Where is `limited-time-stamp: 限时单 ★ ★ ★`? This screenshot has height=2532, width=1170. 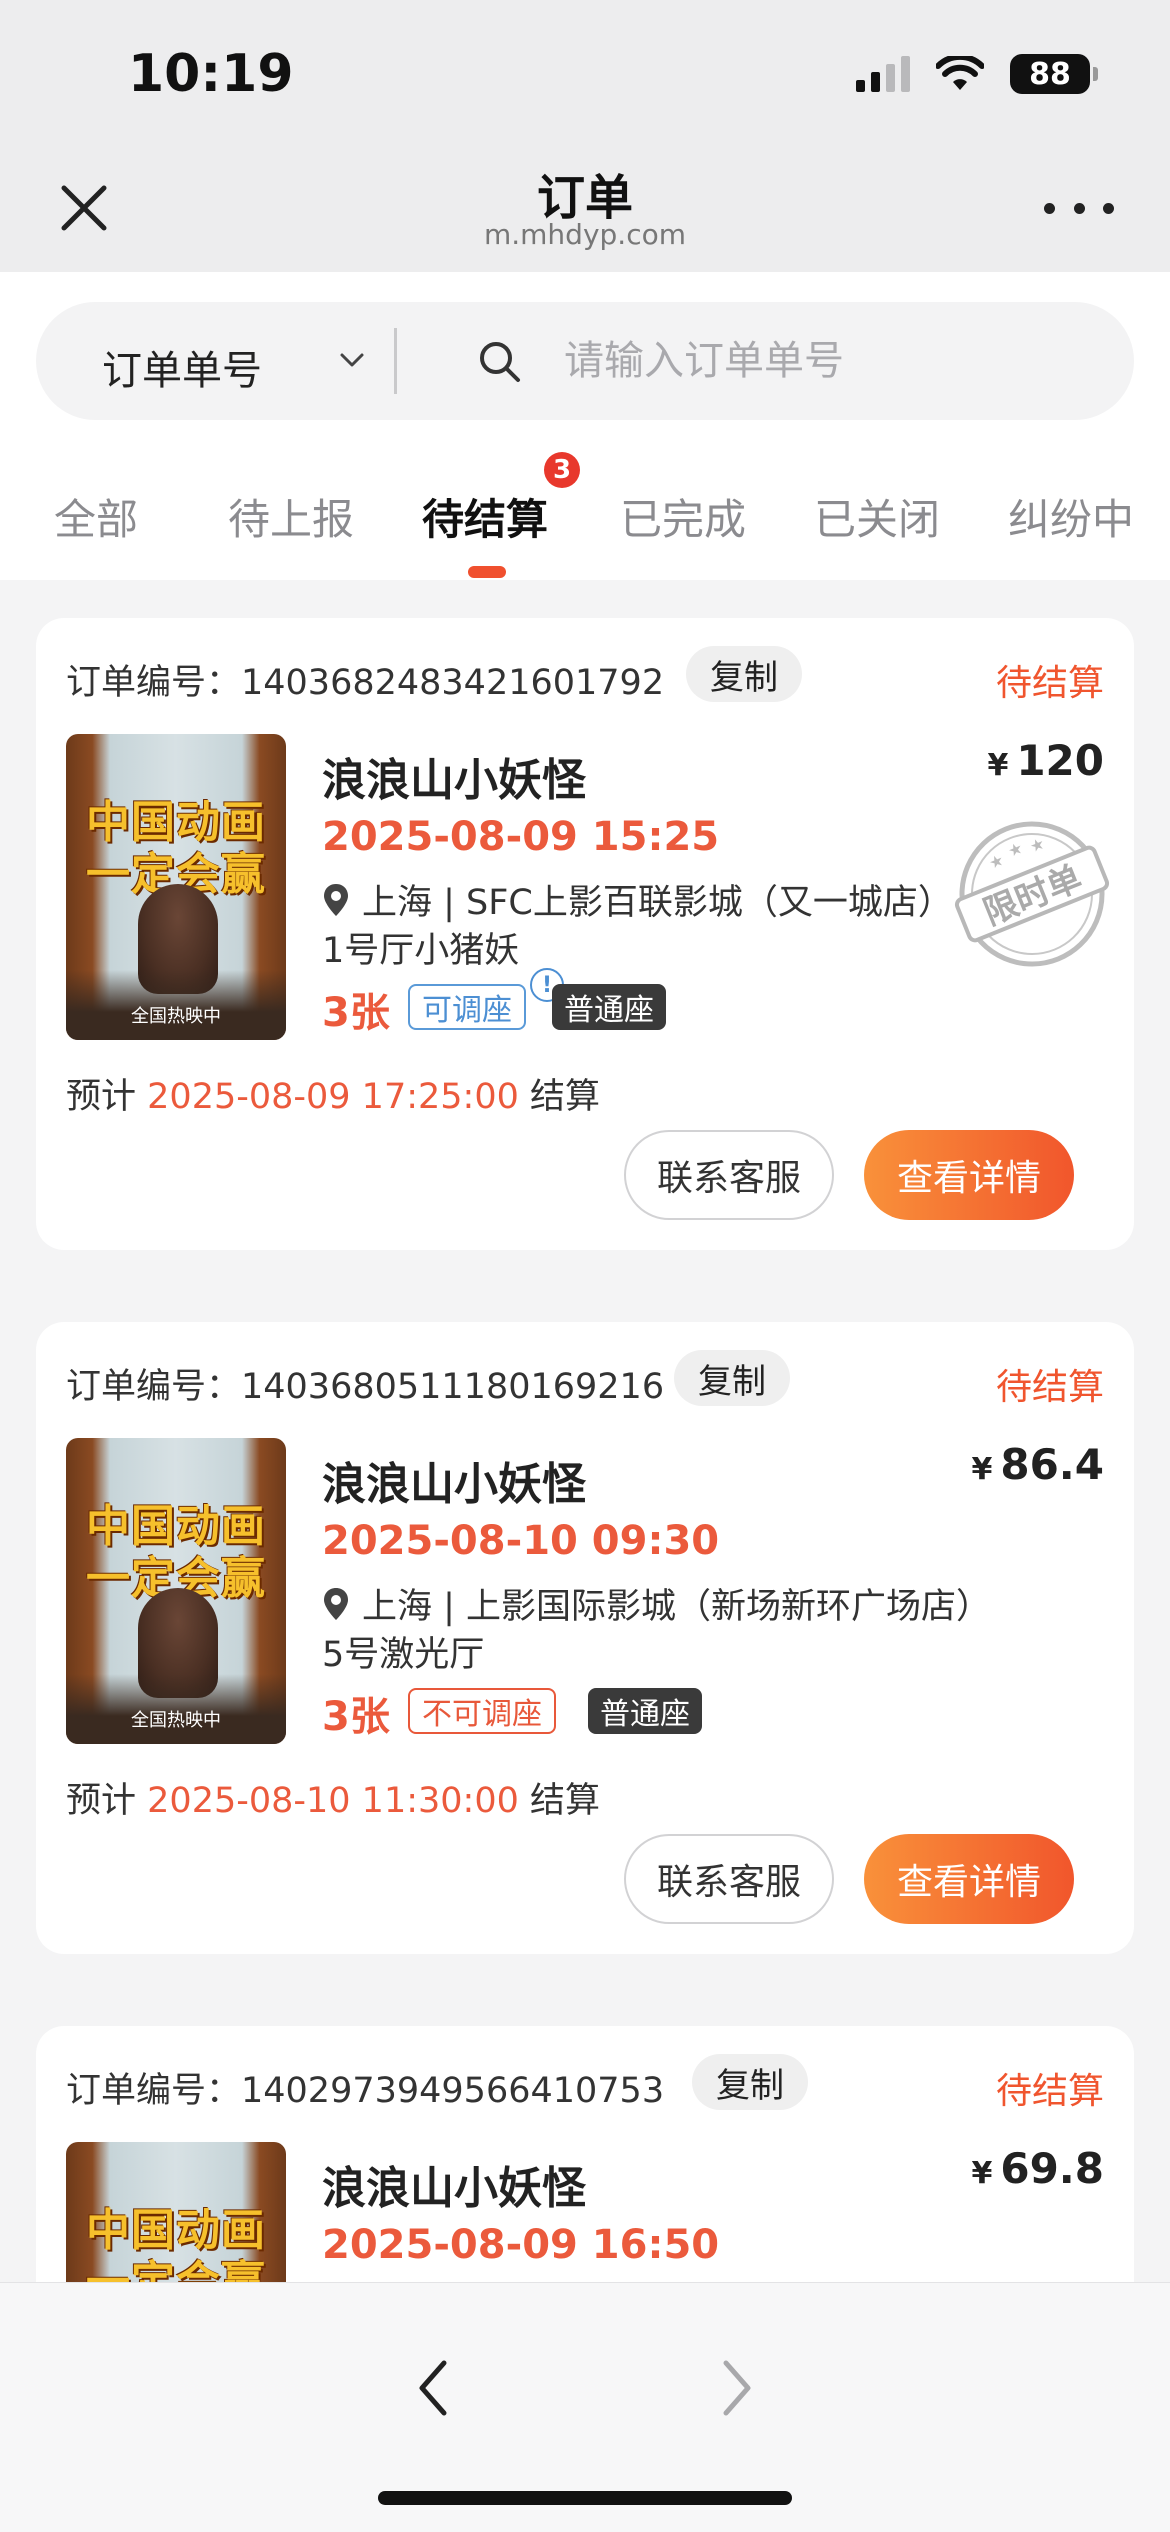 limited-time-stamp: 限时单 ★ ★ ★ is located at coordinates (1032, 894).